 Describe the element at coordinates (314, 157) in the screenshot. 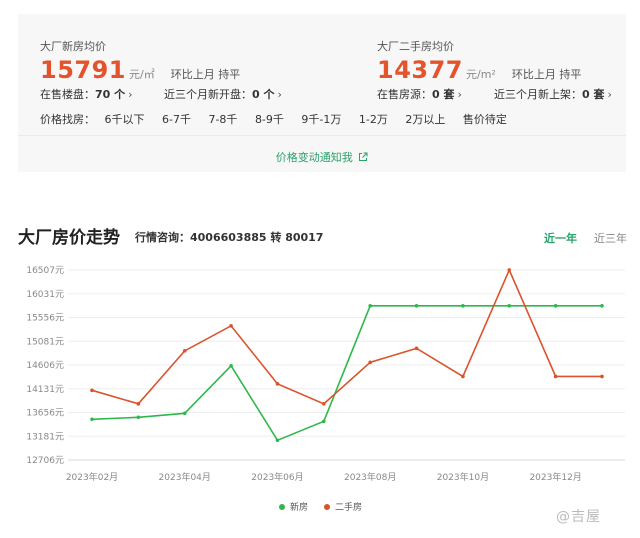

I see `price-notify-label: 价格变动通知我` at that location.